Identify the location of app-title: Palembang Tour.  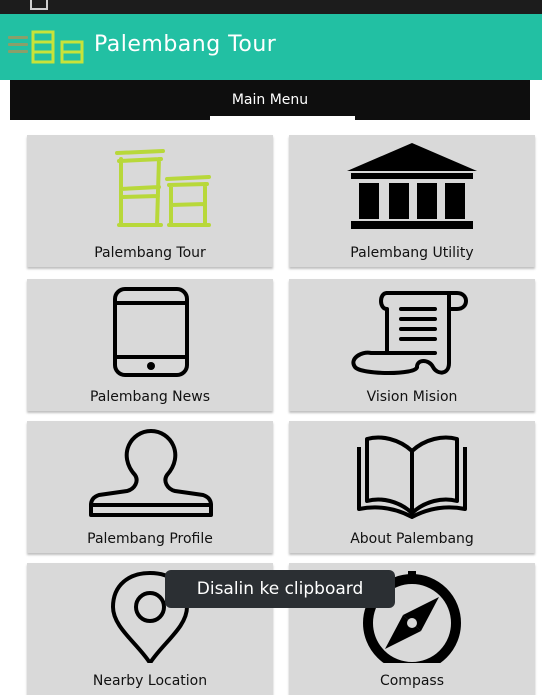
(185, 44).